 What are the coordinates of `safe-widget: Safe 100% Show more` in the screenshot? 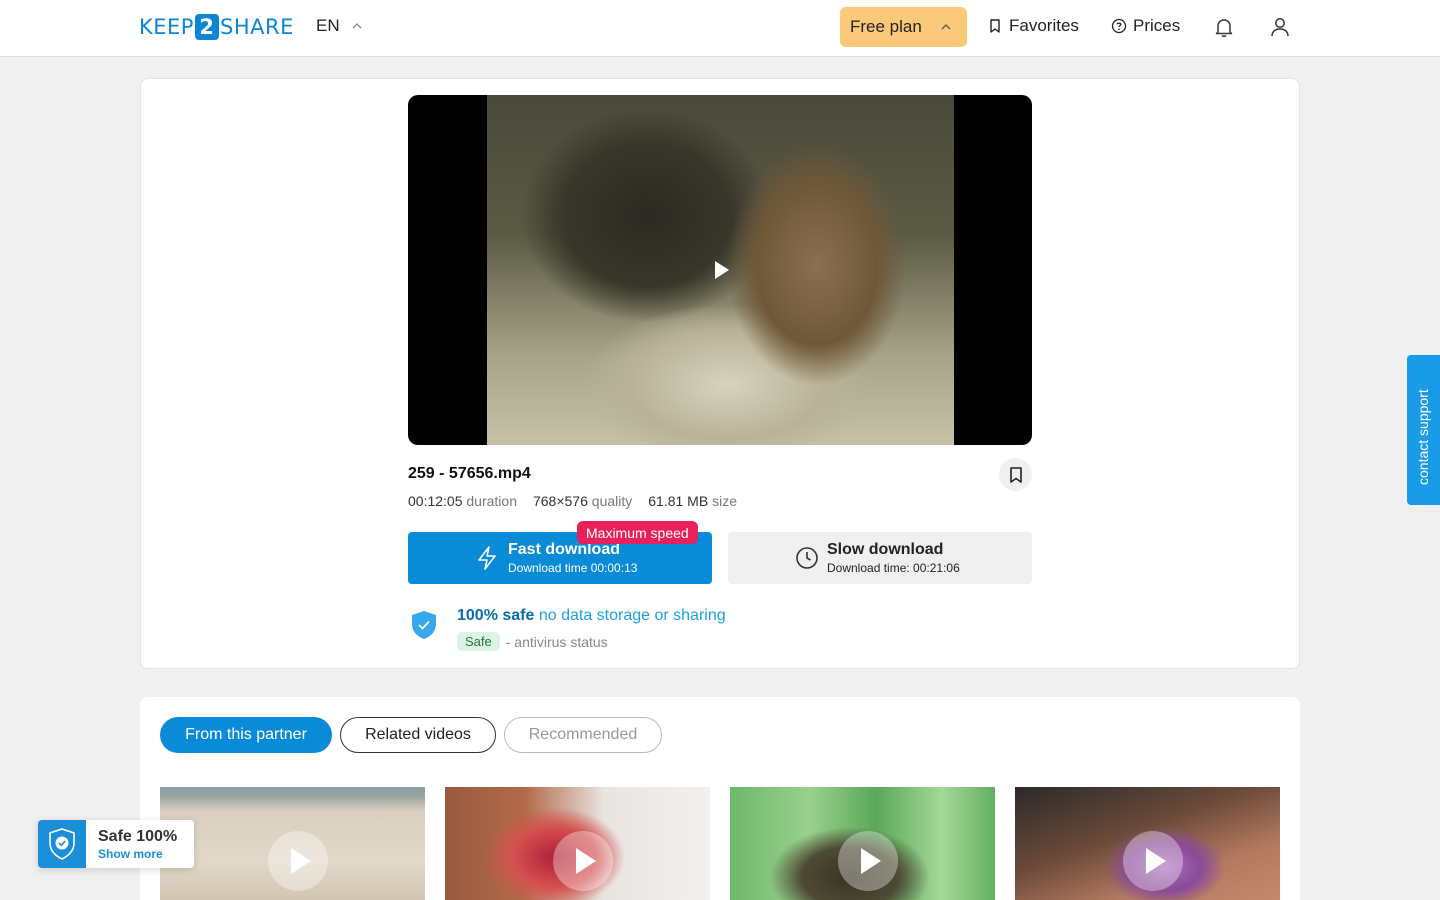 It's located at (116, 844).